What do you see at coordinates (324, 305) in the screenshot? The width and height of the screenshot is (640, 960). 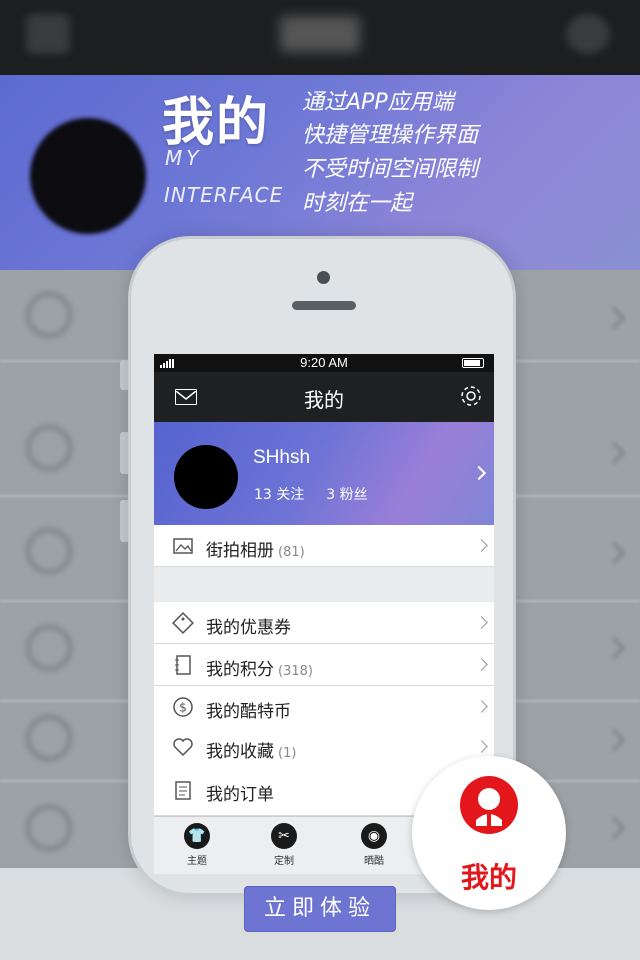 I see `phone-speaker` at bounding box center [324, 305].